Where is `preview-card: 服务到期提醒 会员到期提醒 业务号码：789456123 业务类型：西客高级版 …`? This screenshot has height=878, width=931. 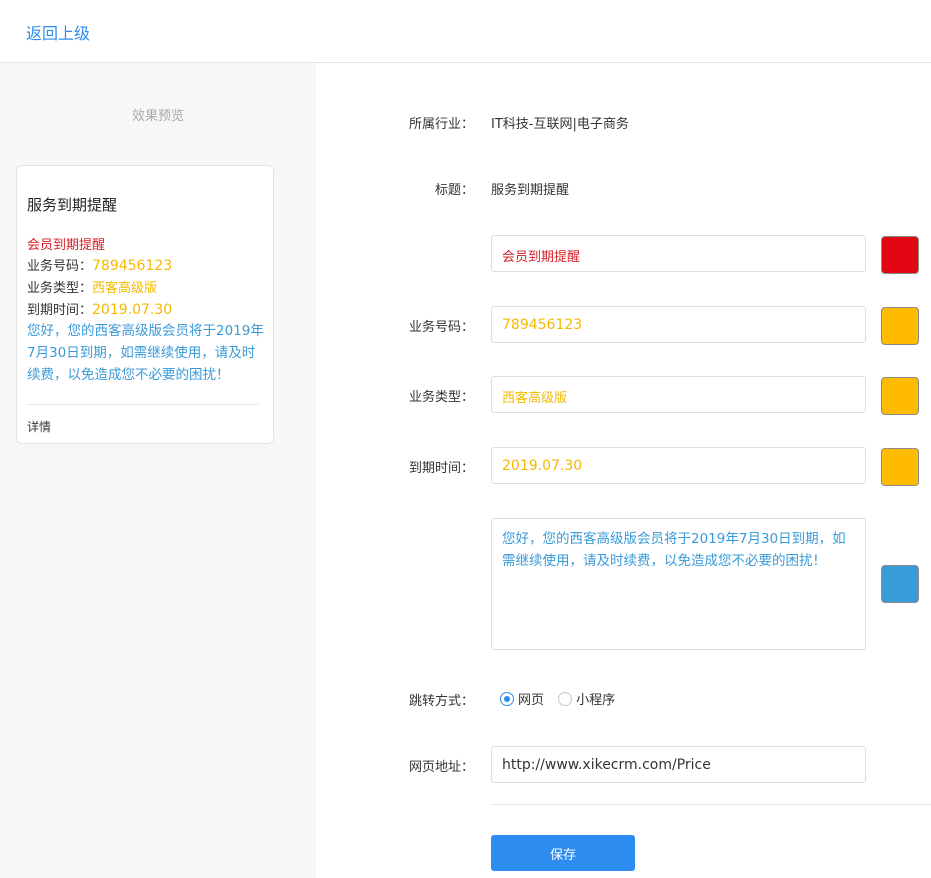
preview-card: 服务到期提醒 会员到期提醒 业务号码：789456123 业务类型：西客高级版 … is located at coordinates (145, 304).